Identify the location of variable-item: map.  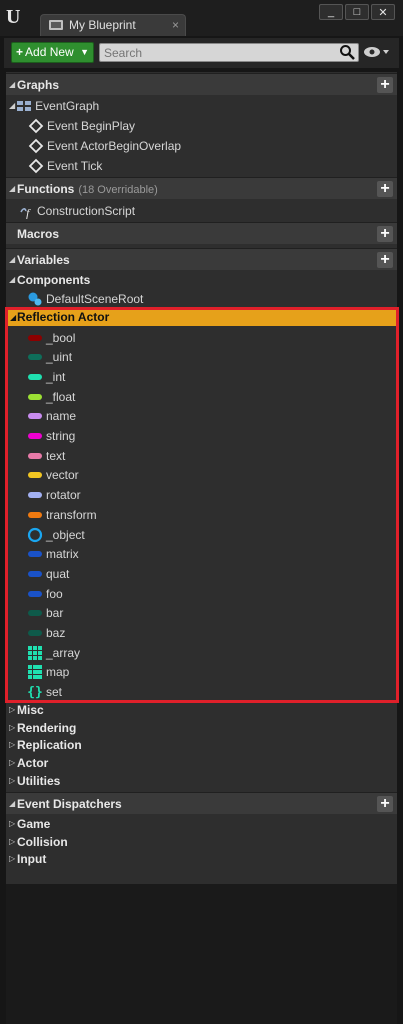
(48, 672).